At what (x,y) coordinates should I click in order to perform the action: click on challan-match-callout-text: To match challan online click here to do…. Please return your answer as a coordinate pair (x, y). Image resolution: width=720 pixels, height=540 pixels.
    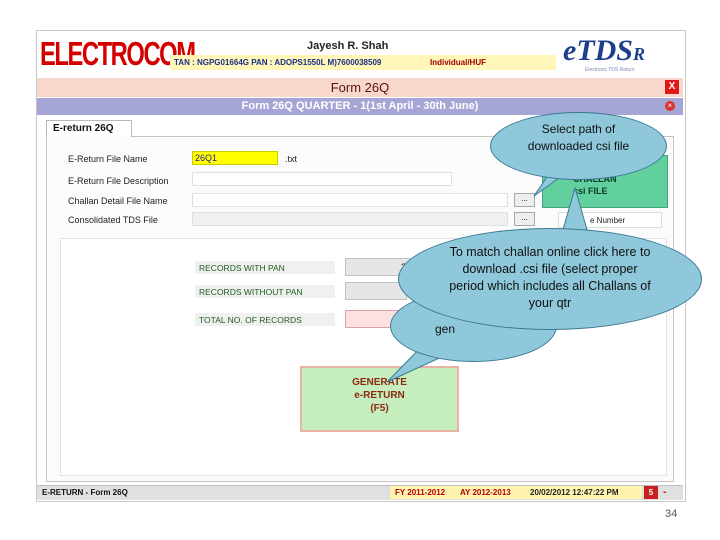
    Looking at the image, I should click on (550, 277).